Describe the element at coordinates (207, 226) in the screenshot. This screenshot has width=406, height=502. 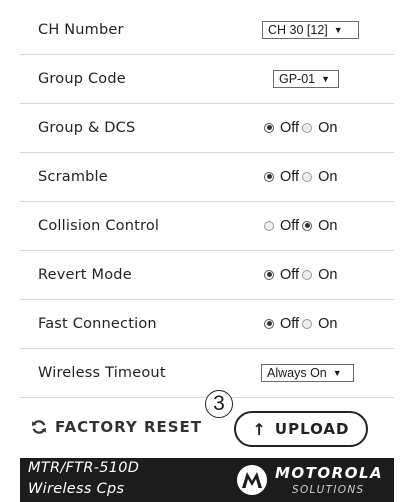
I see `collision-control-row: Collision Control Off On` at that location.